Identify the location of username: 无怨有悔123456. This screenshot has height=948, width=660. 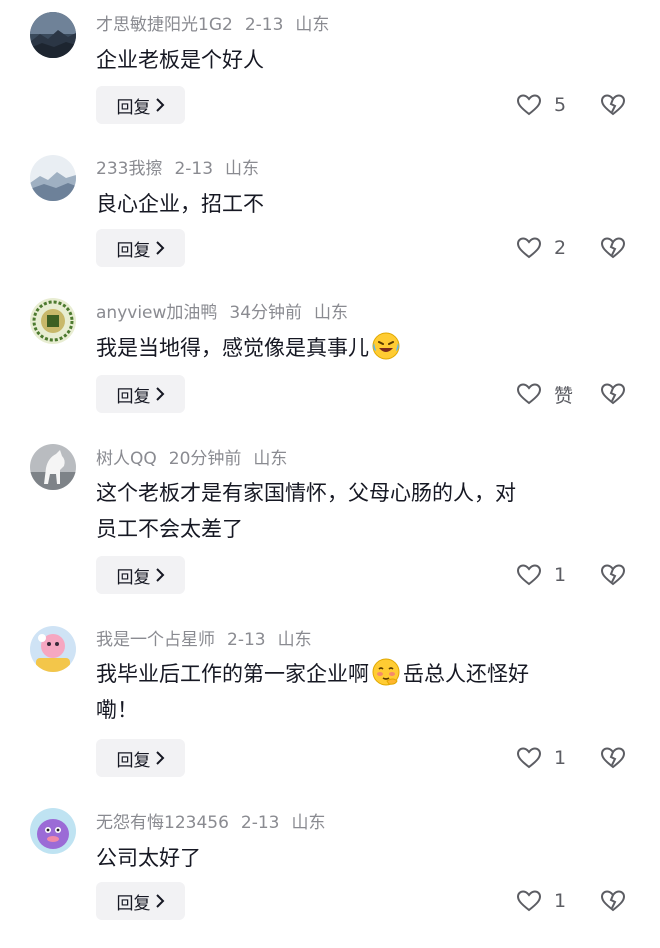
(162, 823).